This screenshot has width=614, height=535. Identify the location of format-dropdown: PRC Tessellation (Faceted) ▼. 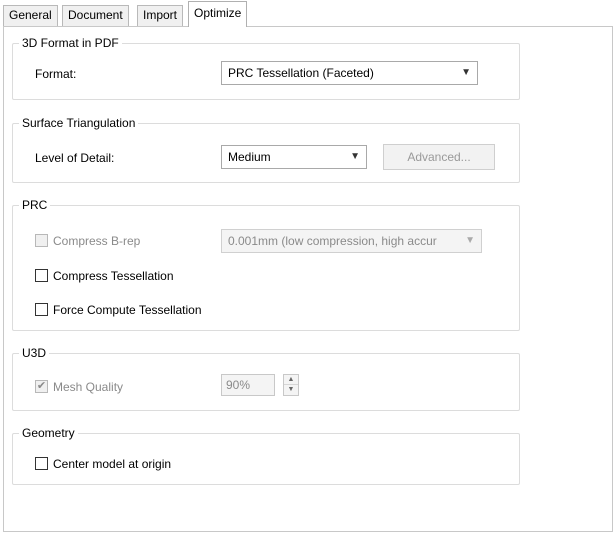
(349, 73).